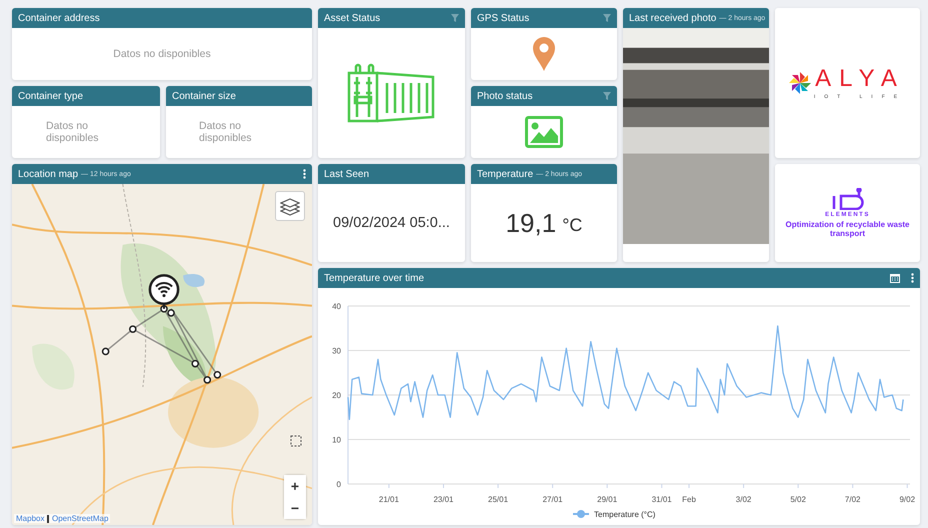 This screenshot has height=528, width=928. What do you see at coordinates (689, 499) in the screenshot?
I see `axis-label: Feb` at bounding box center [689, 499].